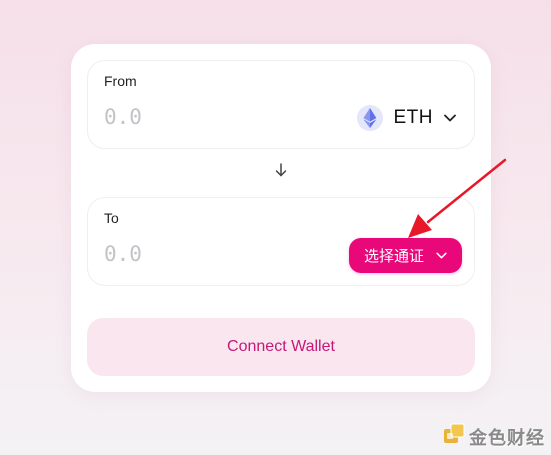  What do you see at coordinates (369, 118) in the screenshot?
I see `ethereum-icon` at bounding box center [369, 118].